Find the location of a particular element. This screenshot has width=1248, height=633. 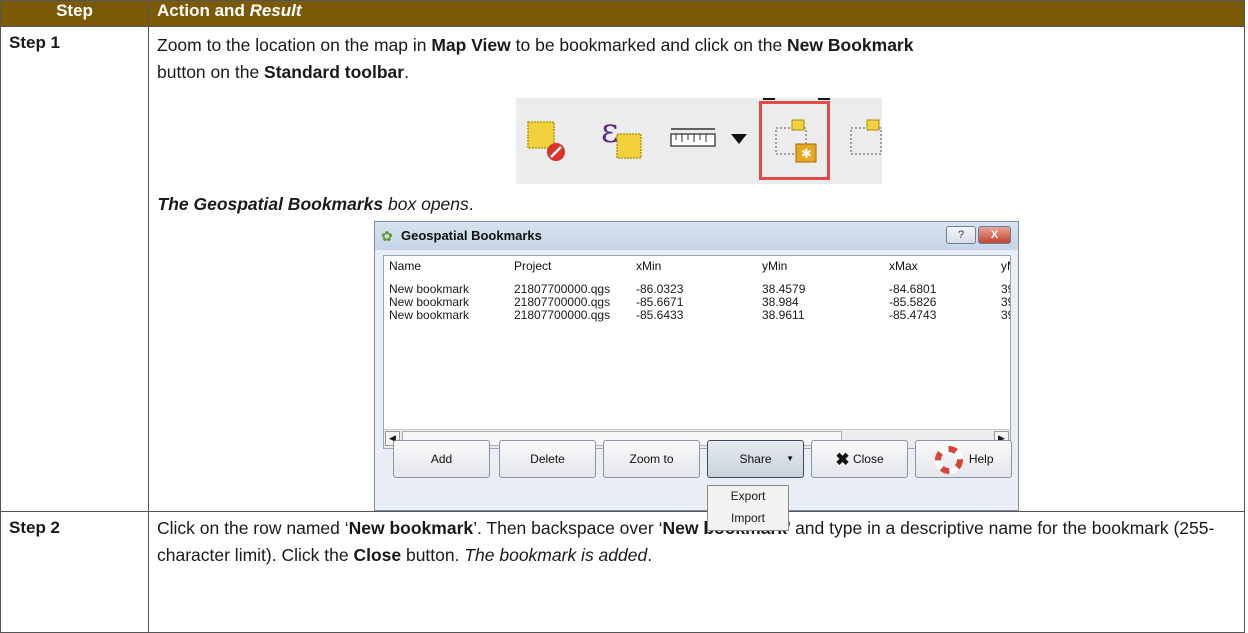

help-label: Help is located at coordinates (981, 459).